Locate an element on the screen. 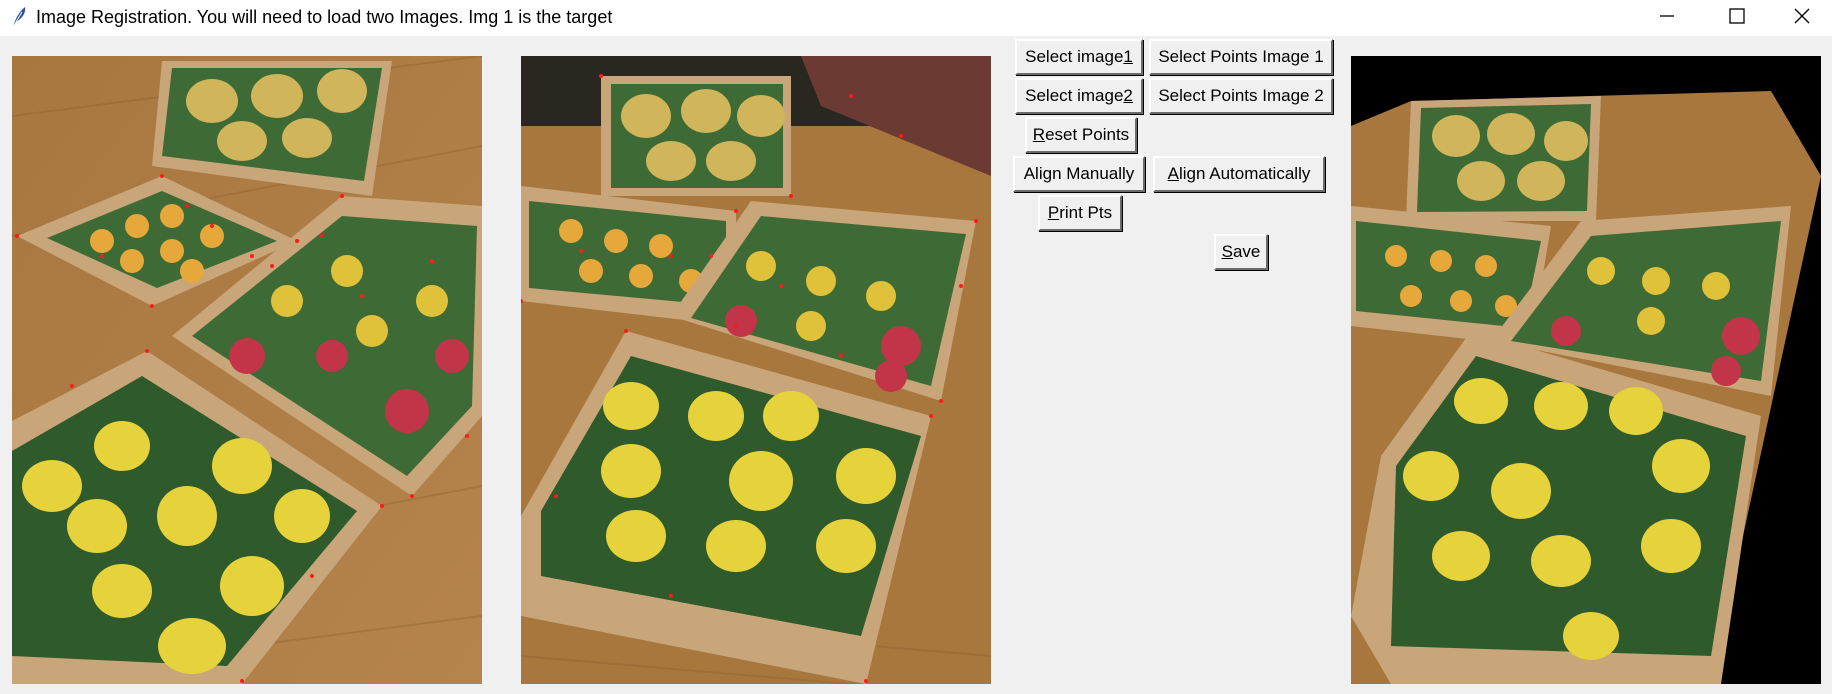 The image size is (1832, 694). select-points-image-2-button: Select Points Image 2 is located at coordinates (1241, 96).